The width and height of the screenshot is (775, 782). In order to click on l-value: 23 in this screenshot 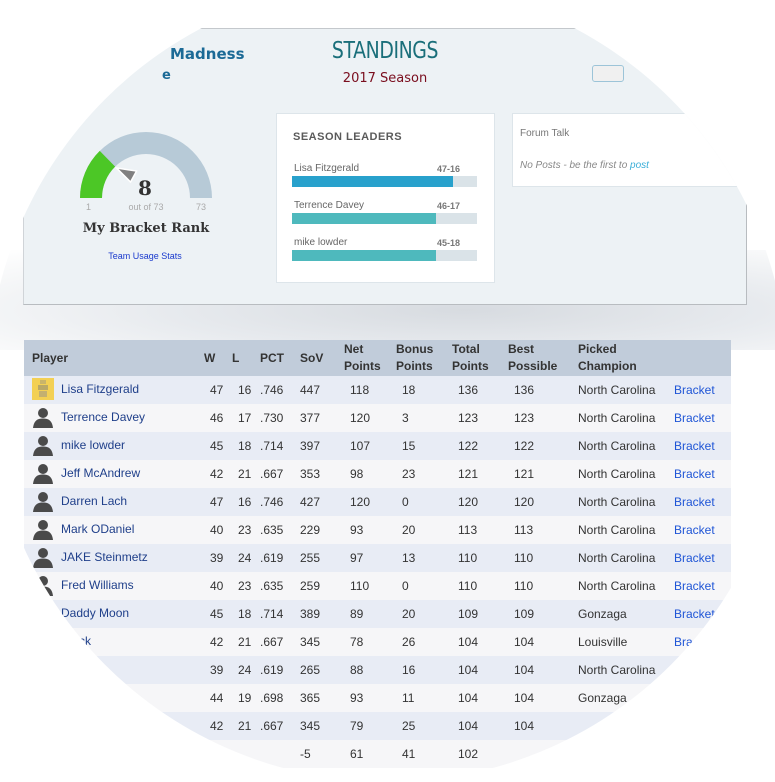, I will do `click(245, 530)`.